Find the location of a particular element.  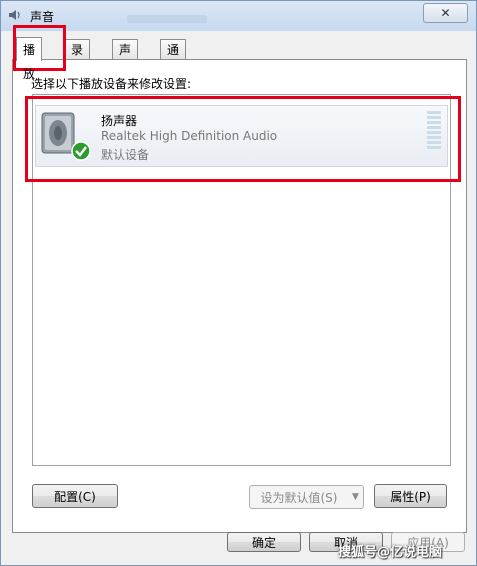

speaker-icon is located at coordinates (66, 136).